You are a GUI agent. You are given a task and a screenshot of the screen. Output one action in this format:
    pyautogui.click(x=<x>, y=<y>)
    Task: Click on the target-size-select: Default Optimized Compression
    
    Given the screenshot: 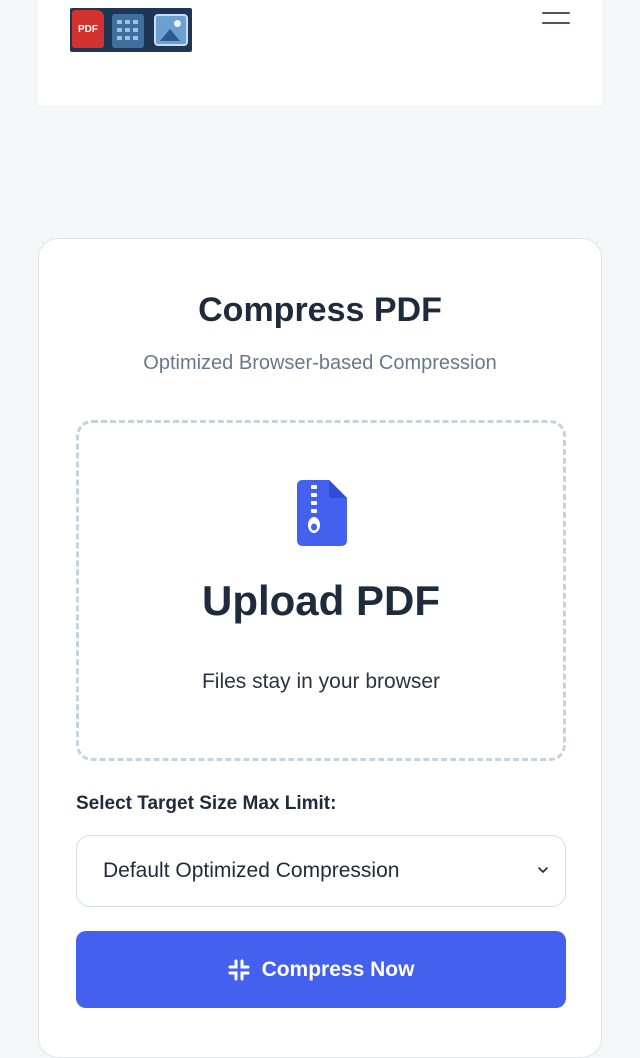 What is the action you would take?
    pyautogui.click(x=321, y=871)
    